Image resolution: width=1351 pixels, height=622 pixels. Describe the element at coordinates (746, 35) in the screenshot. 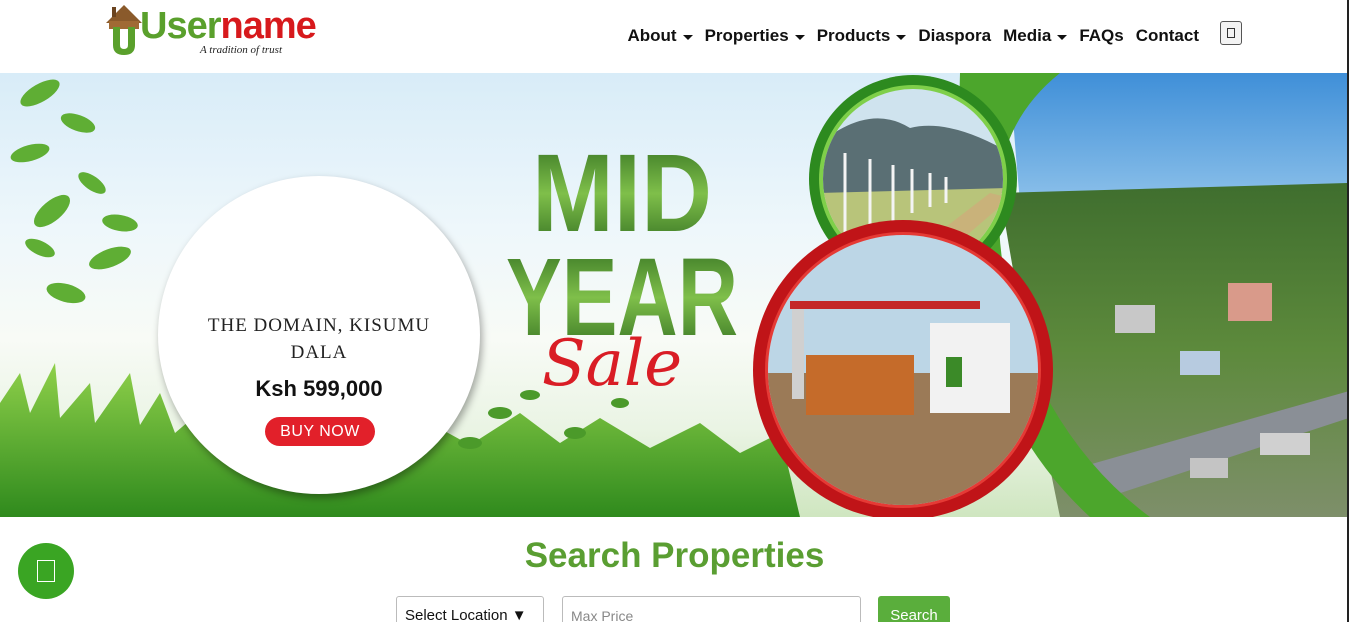

I see `nav-label: Properties` at that location.